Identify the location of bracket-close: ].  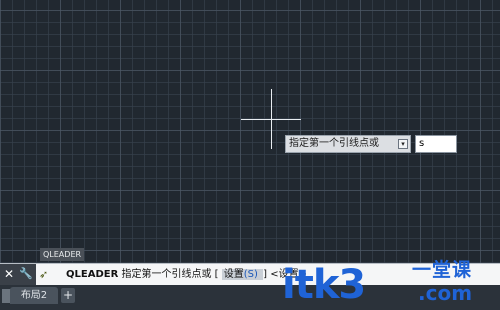
(265, 274).